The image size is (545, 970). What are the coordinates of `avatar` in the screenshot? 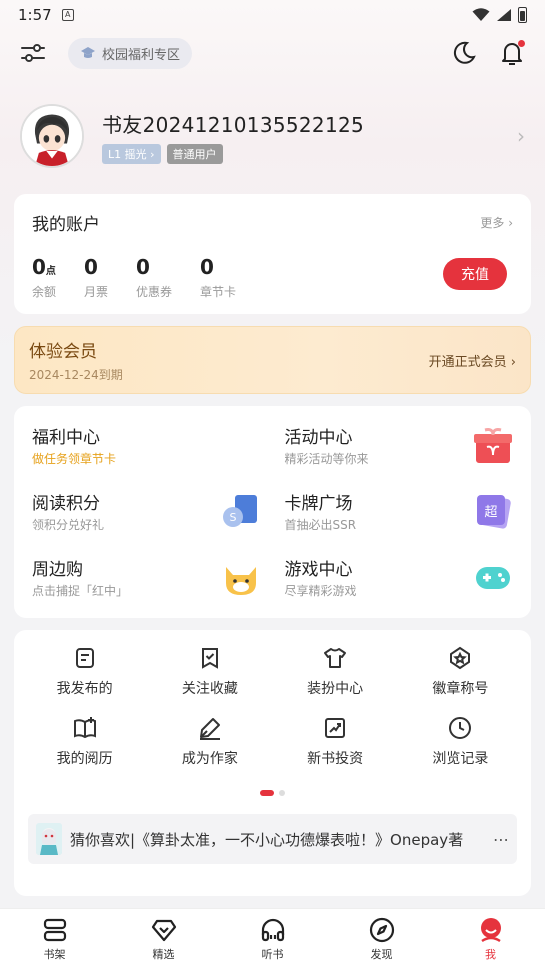 It's located at (52, 136).